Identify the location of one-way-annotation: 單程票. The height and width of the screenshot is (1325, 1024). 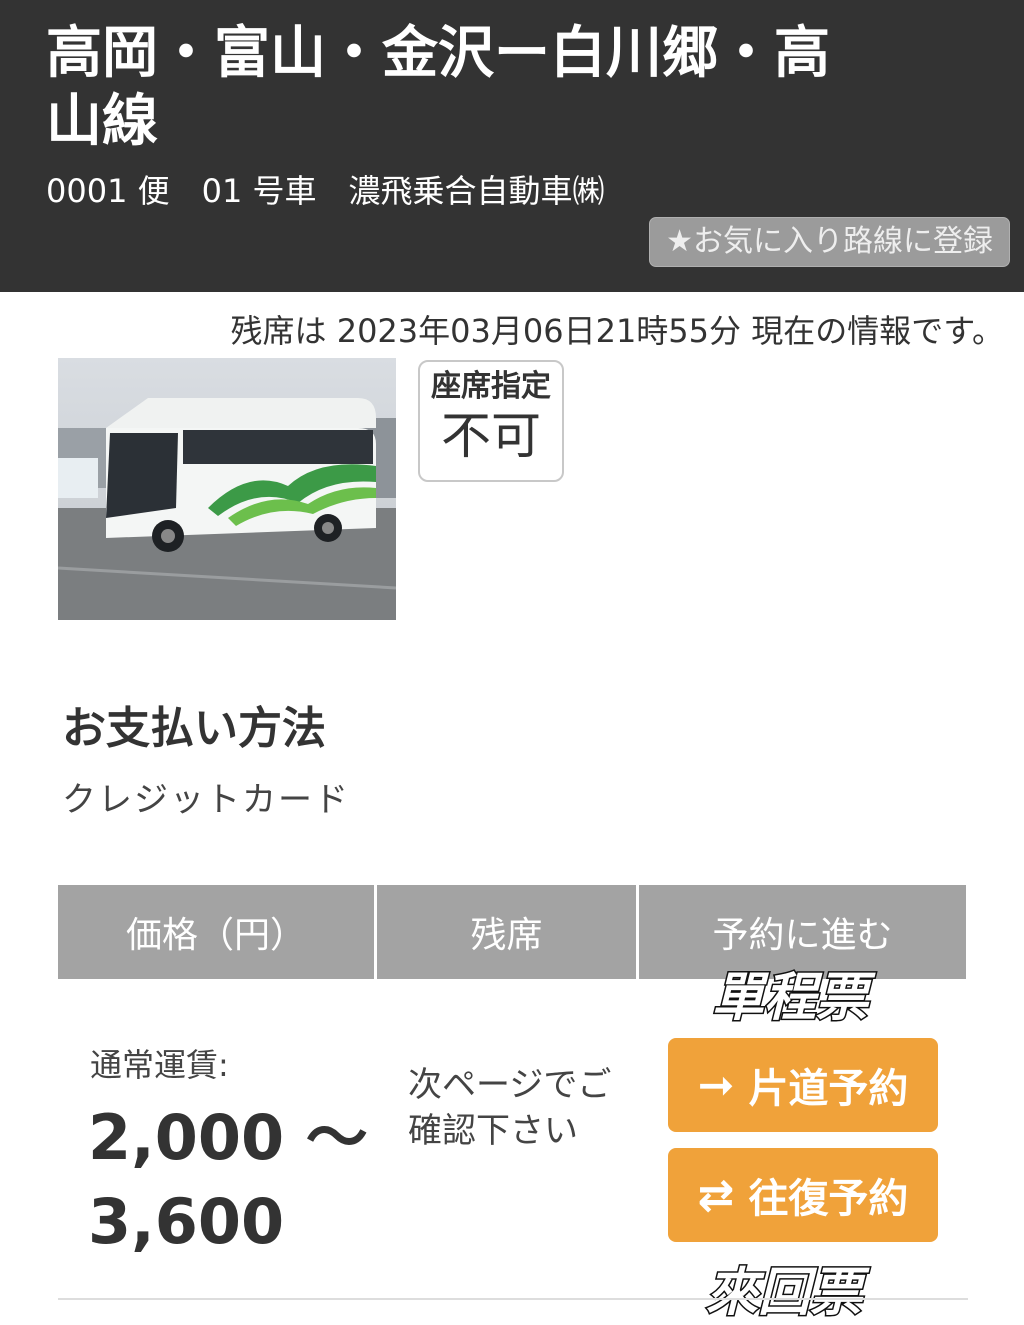
(789, 998).